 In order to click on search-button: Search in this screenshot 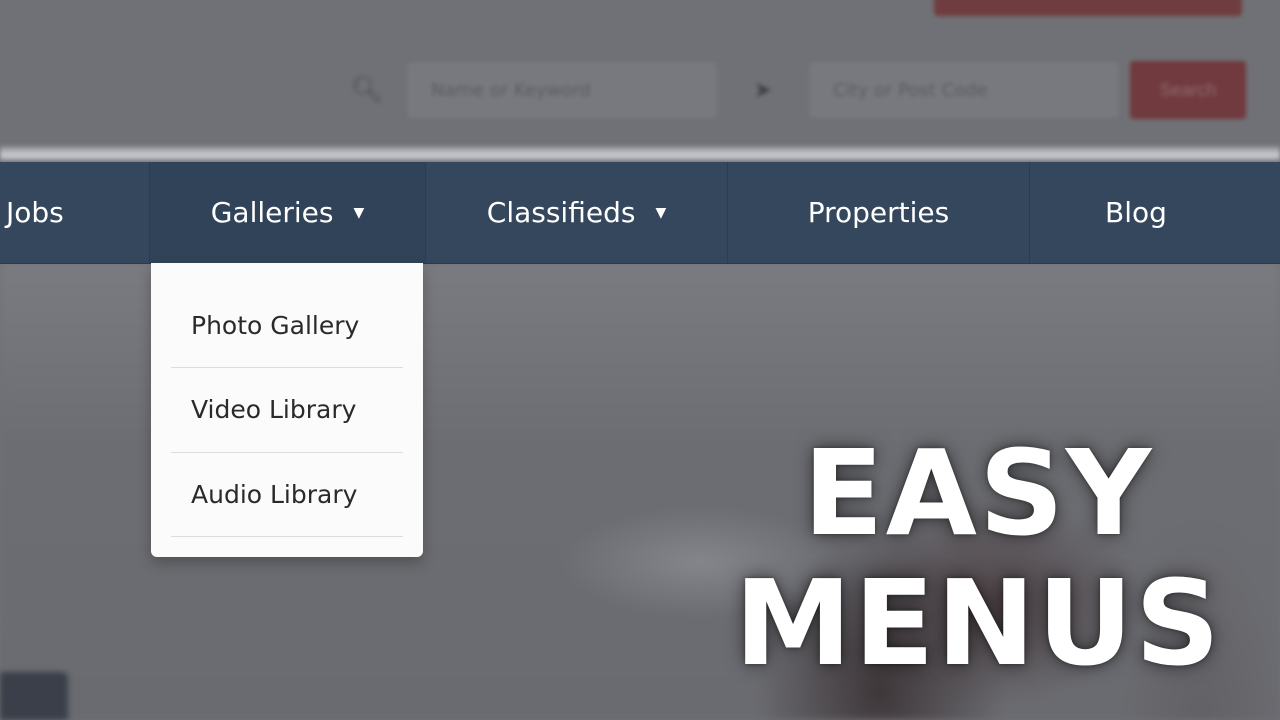, I will do `click(1188, 90)`.